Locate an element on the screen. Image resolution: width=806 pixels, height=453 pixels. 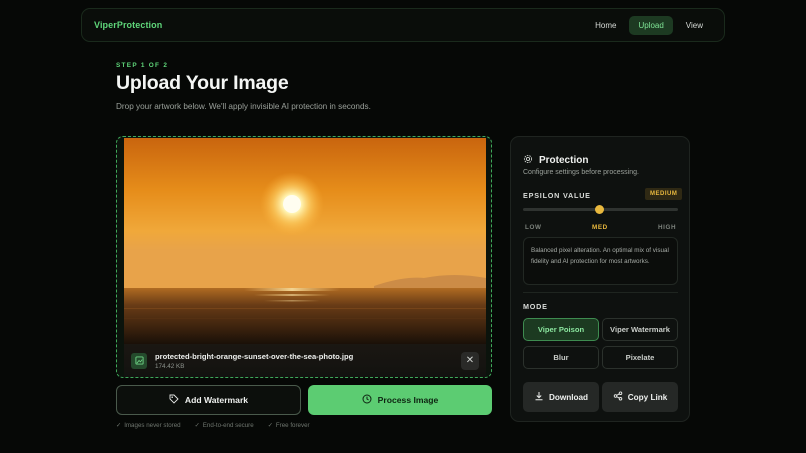
epsilon-slider-thumb is located at coordinates (599, 209).